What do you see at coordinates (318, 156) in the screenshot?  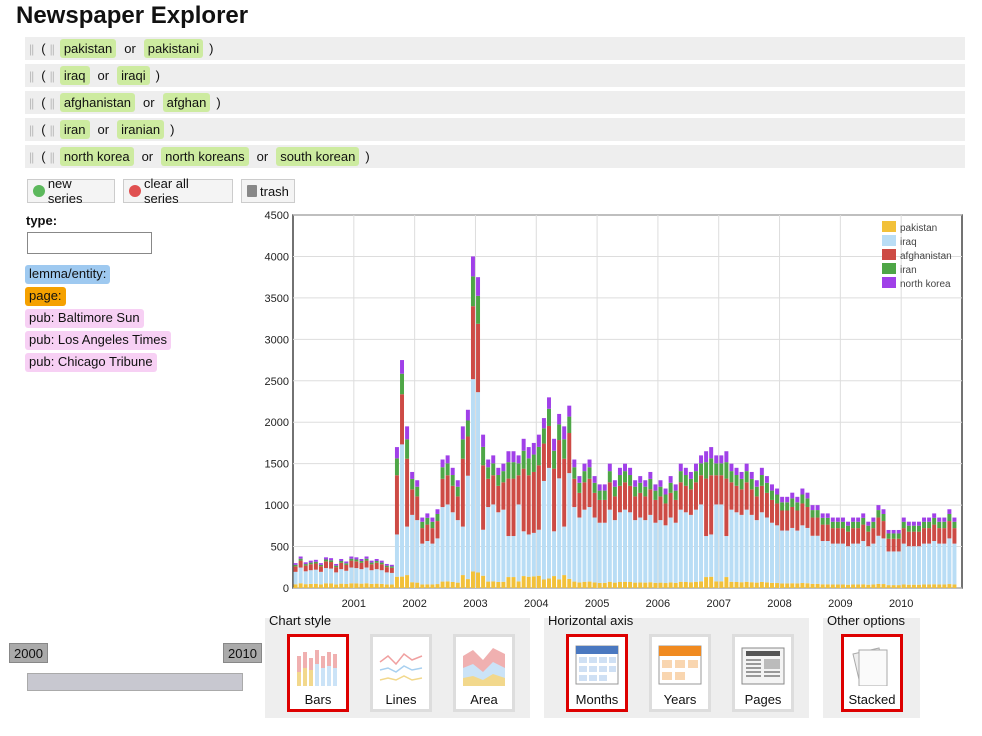 I see `query-term: south korean` at bounding box center [318, 156].